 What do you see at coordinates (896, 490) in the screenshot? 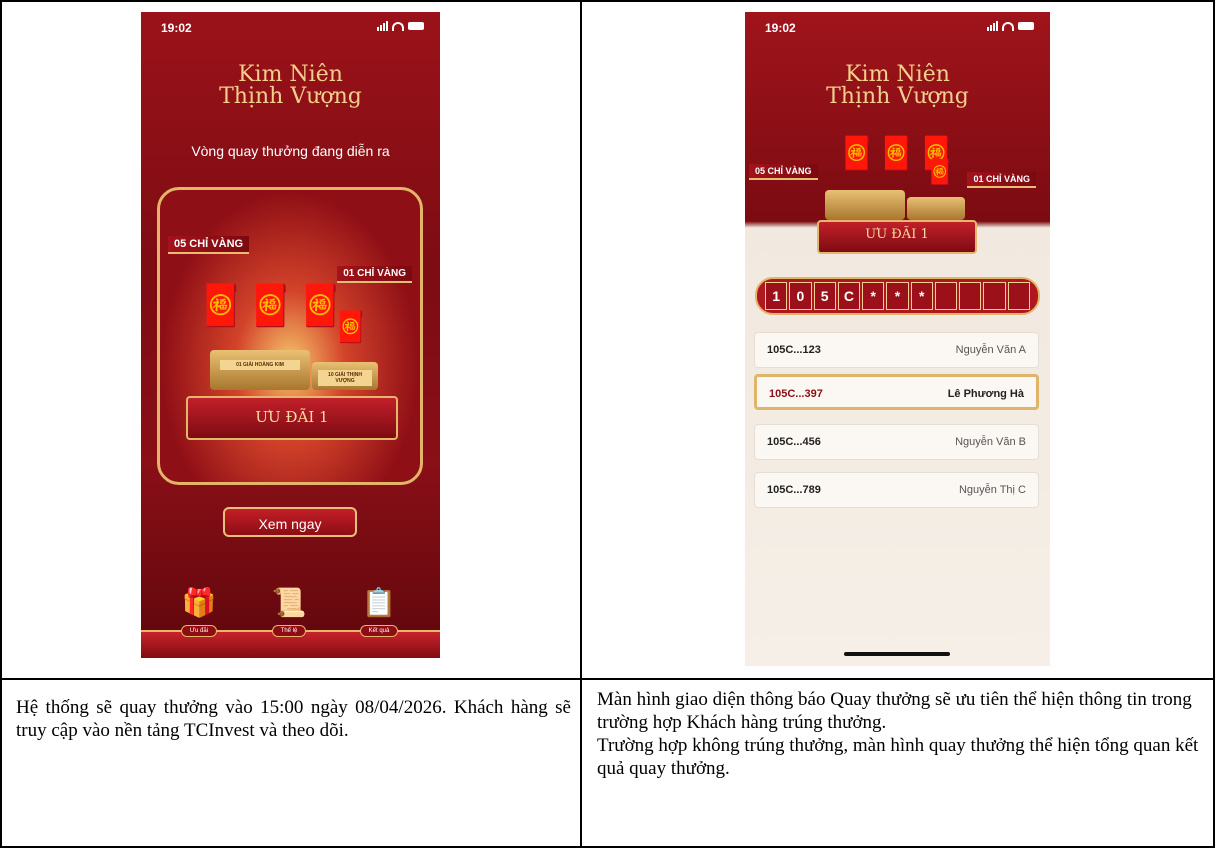
I see `result-row: 105C...789 Nguyễn Thị C` at bounding box center [896, 490].